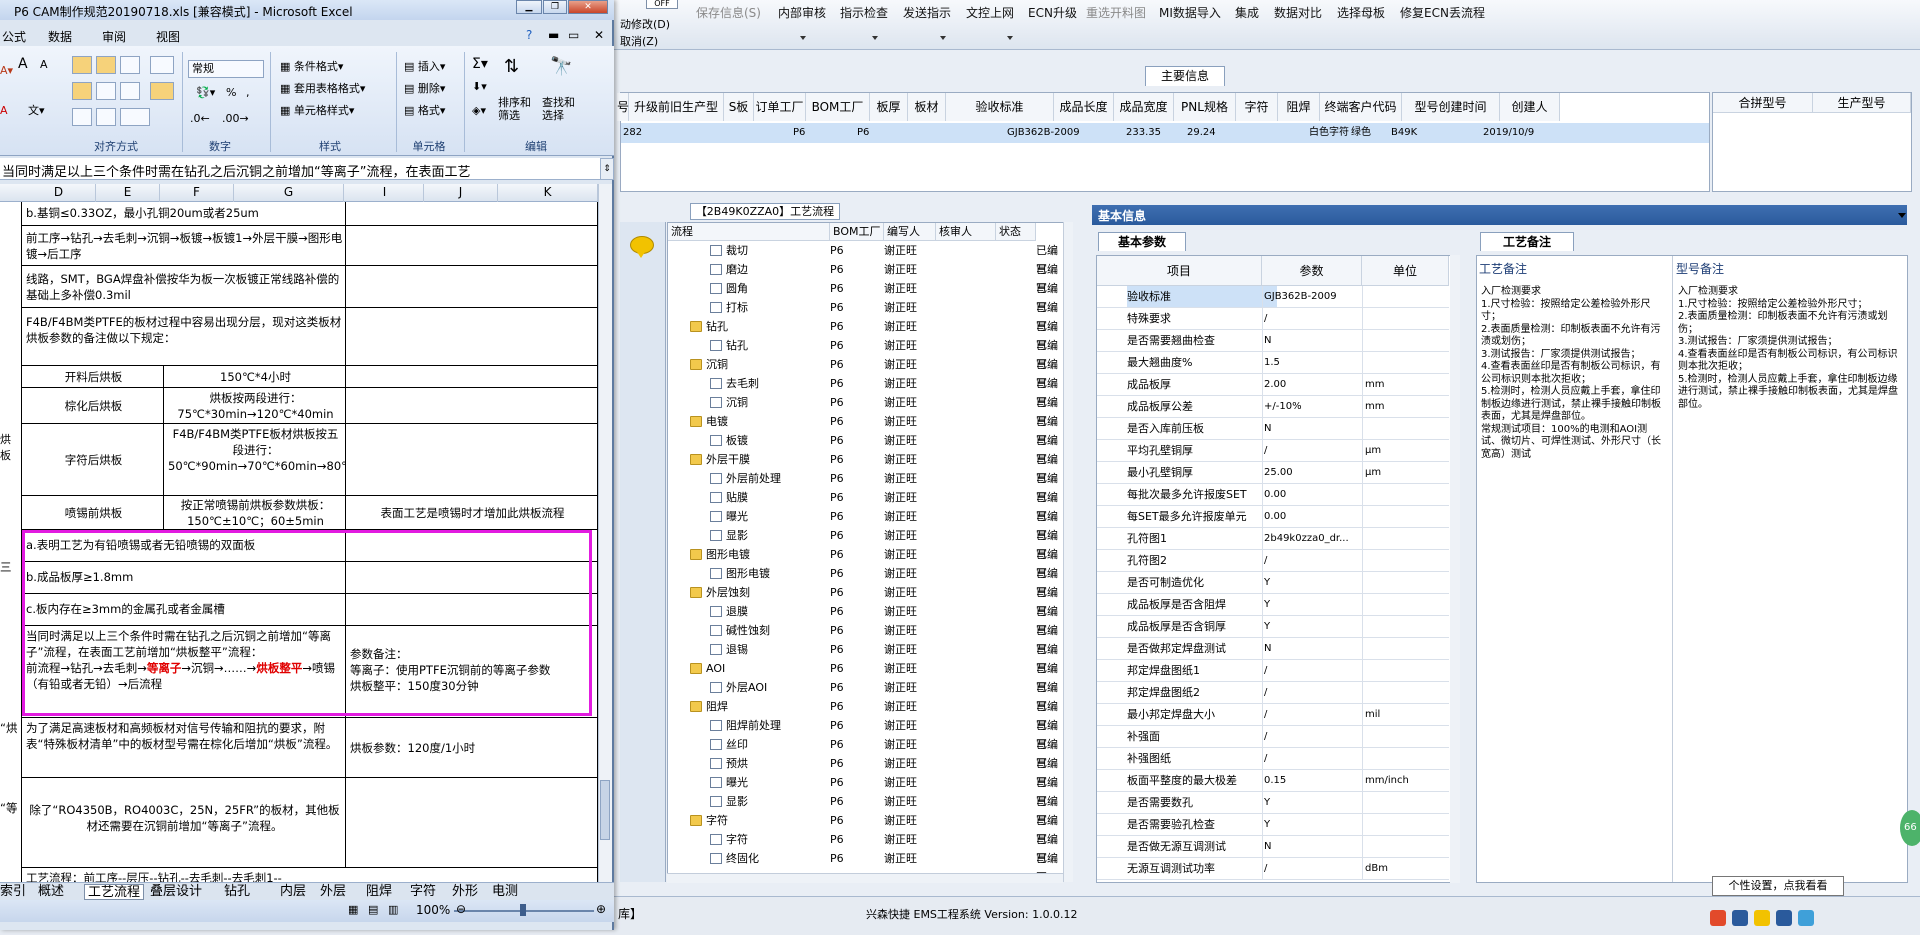 This screenshot has height=935, width=1920. What do you see at coordinates (106, 117) in the screenshot?
I see `increase-indent-icon` at bounding box center [106, 117].